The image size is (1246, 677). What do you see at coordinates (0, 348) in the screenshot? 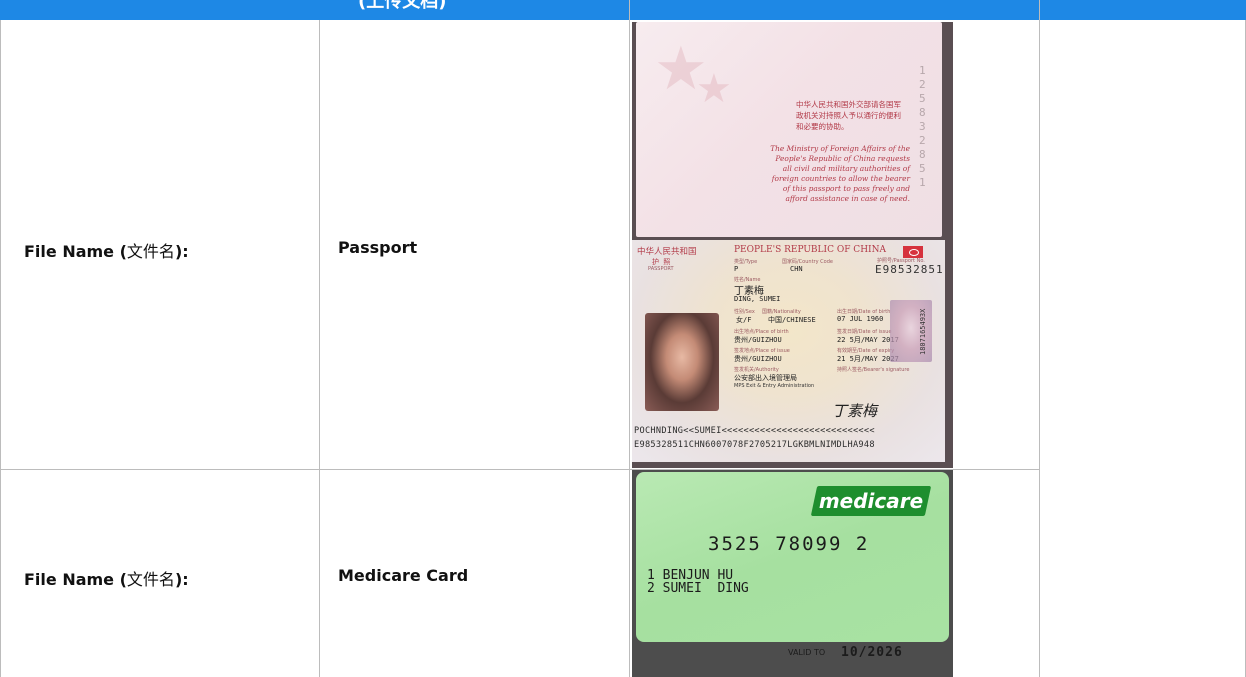
I see `table-border-left` at bounding box center [0, 348].